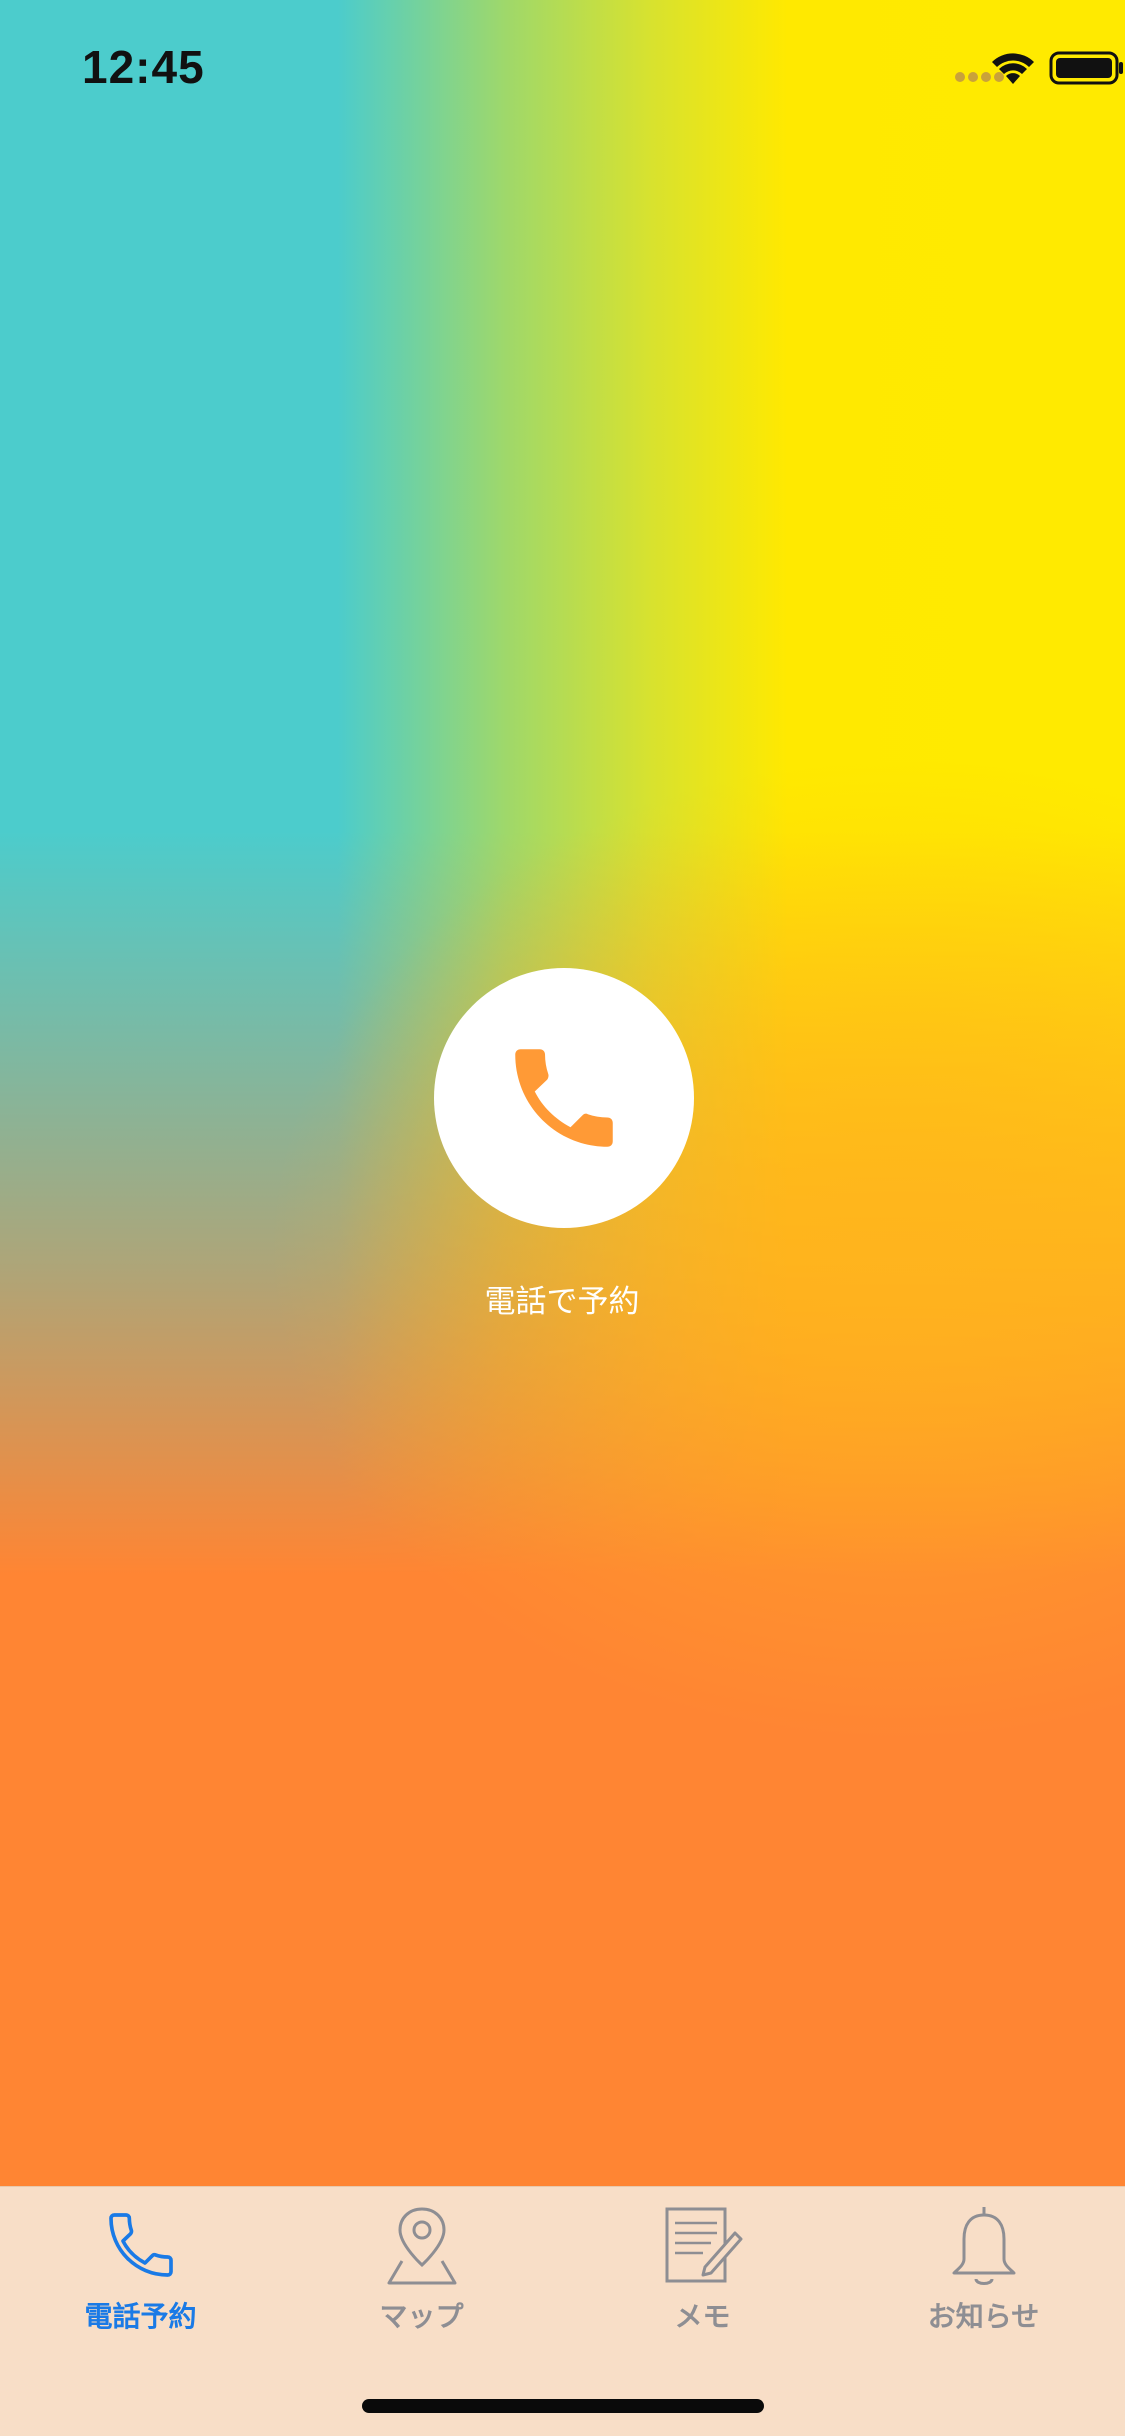 The width and height of the screenshot is (1125, 2436). I want to click on tab-label: お知らせ, so click(983, 2316).